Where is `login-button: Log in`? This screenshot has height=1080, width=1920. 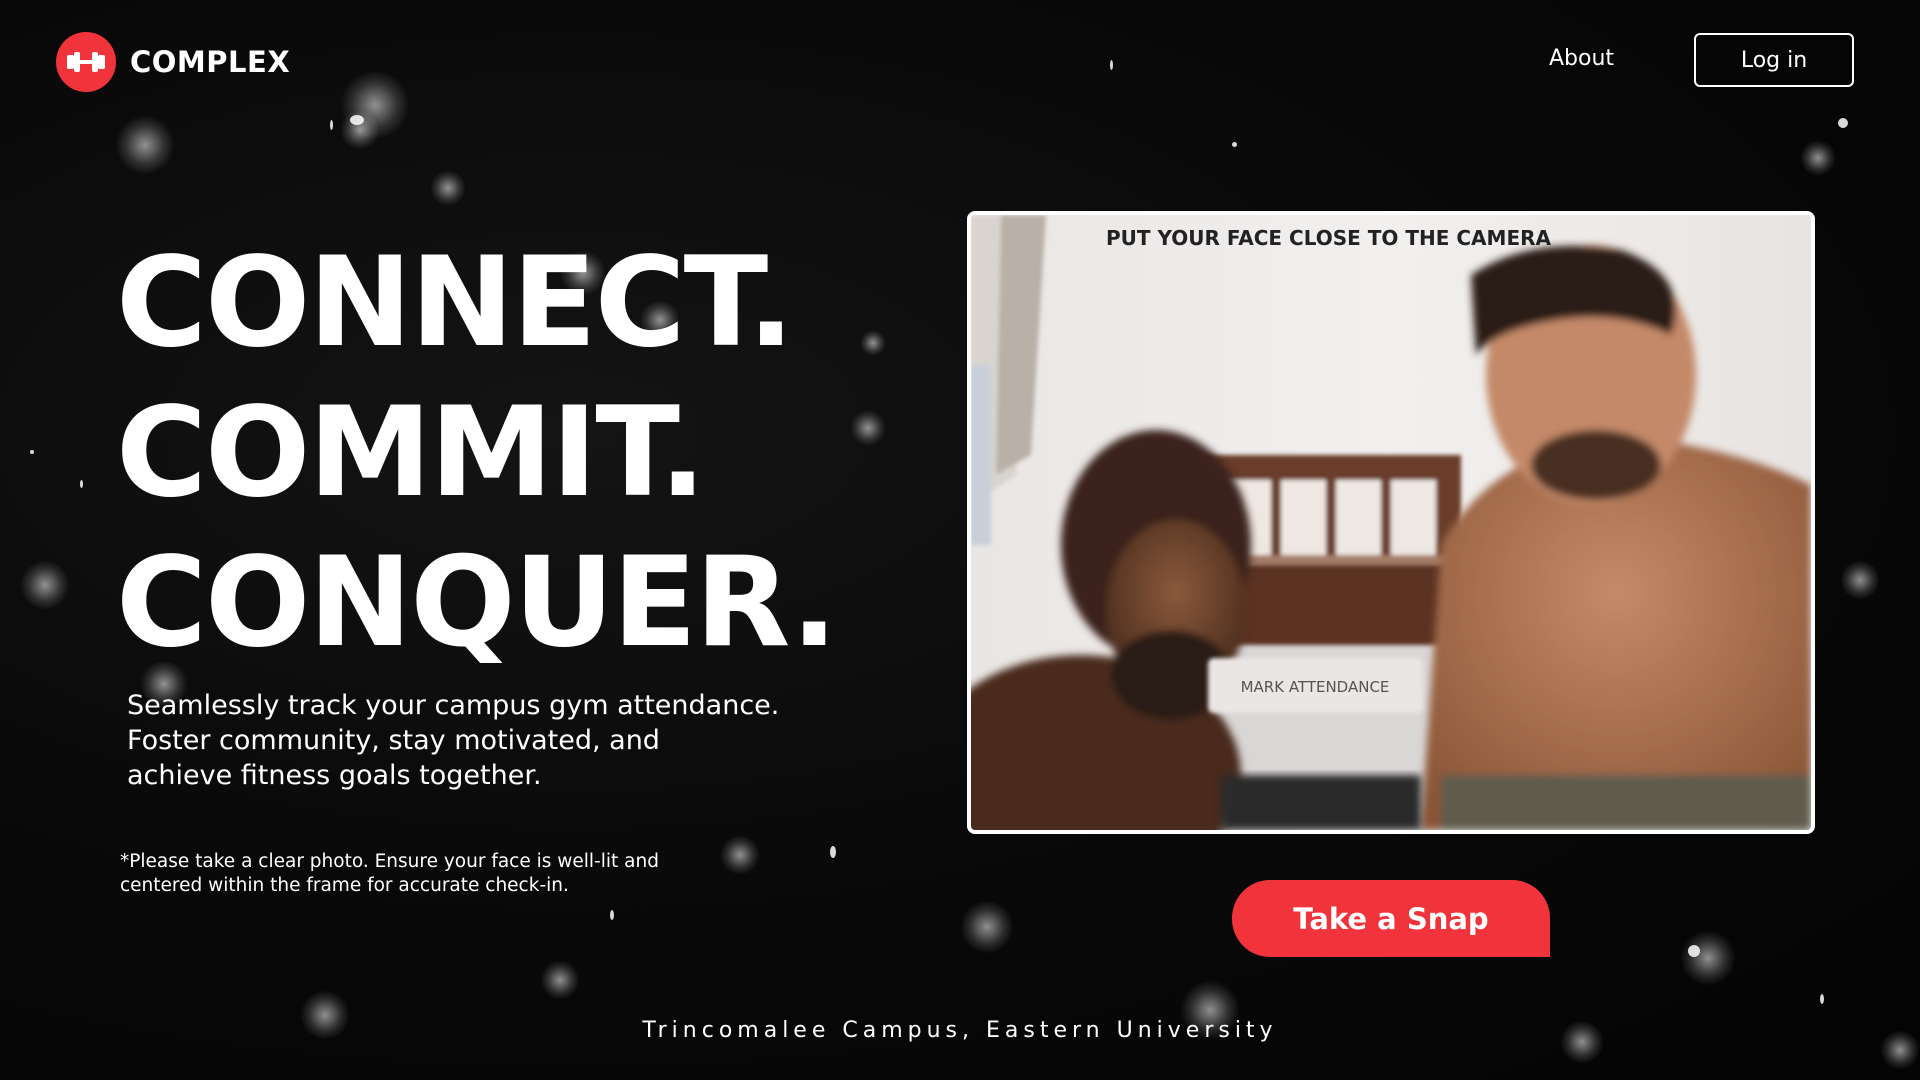 login-button: Log in is located at coordinates (1774, 60).